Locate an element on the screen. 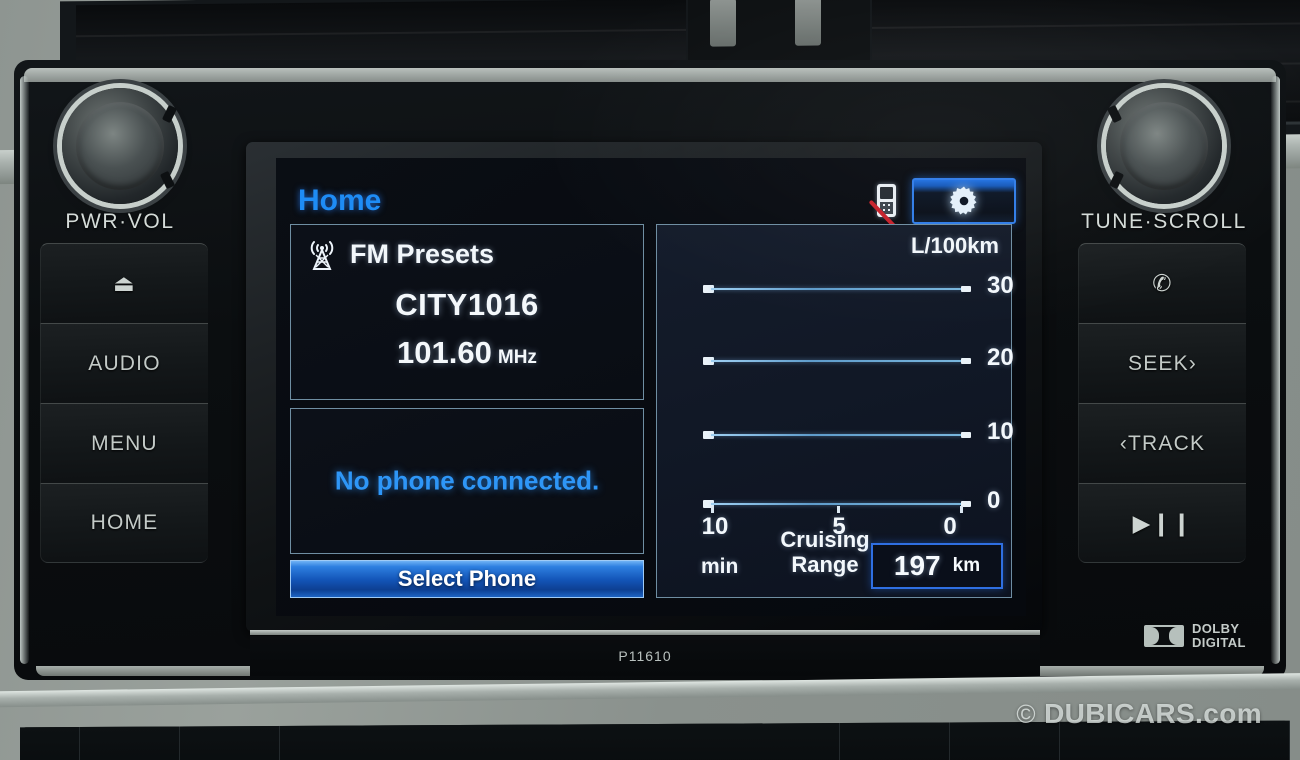 Image resolution: width=1300 pixels, height=760 pixels. settings-button is located at coordinates (964, 201).